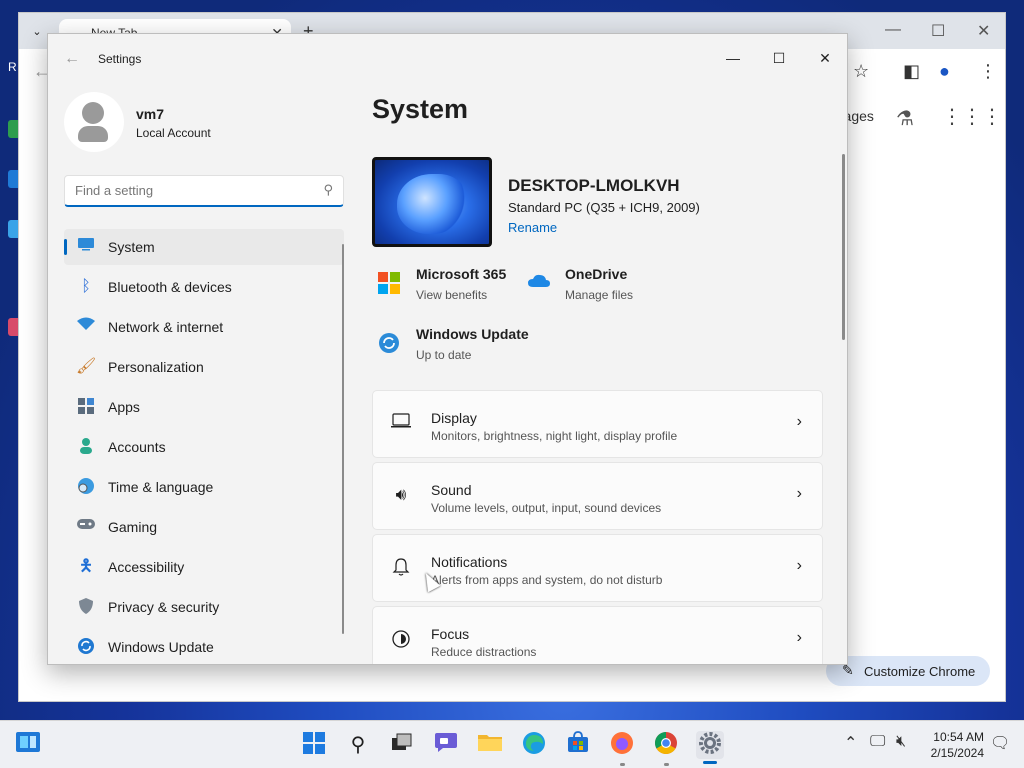 The width and height of the screenshot is (1024, 768). What do you see at coordinates (599, 295) in the screenshot?
I see `tile-subtitle: Manage files` at bounding box center [599, 295].